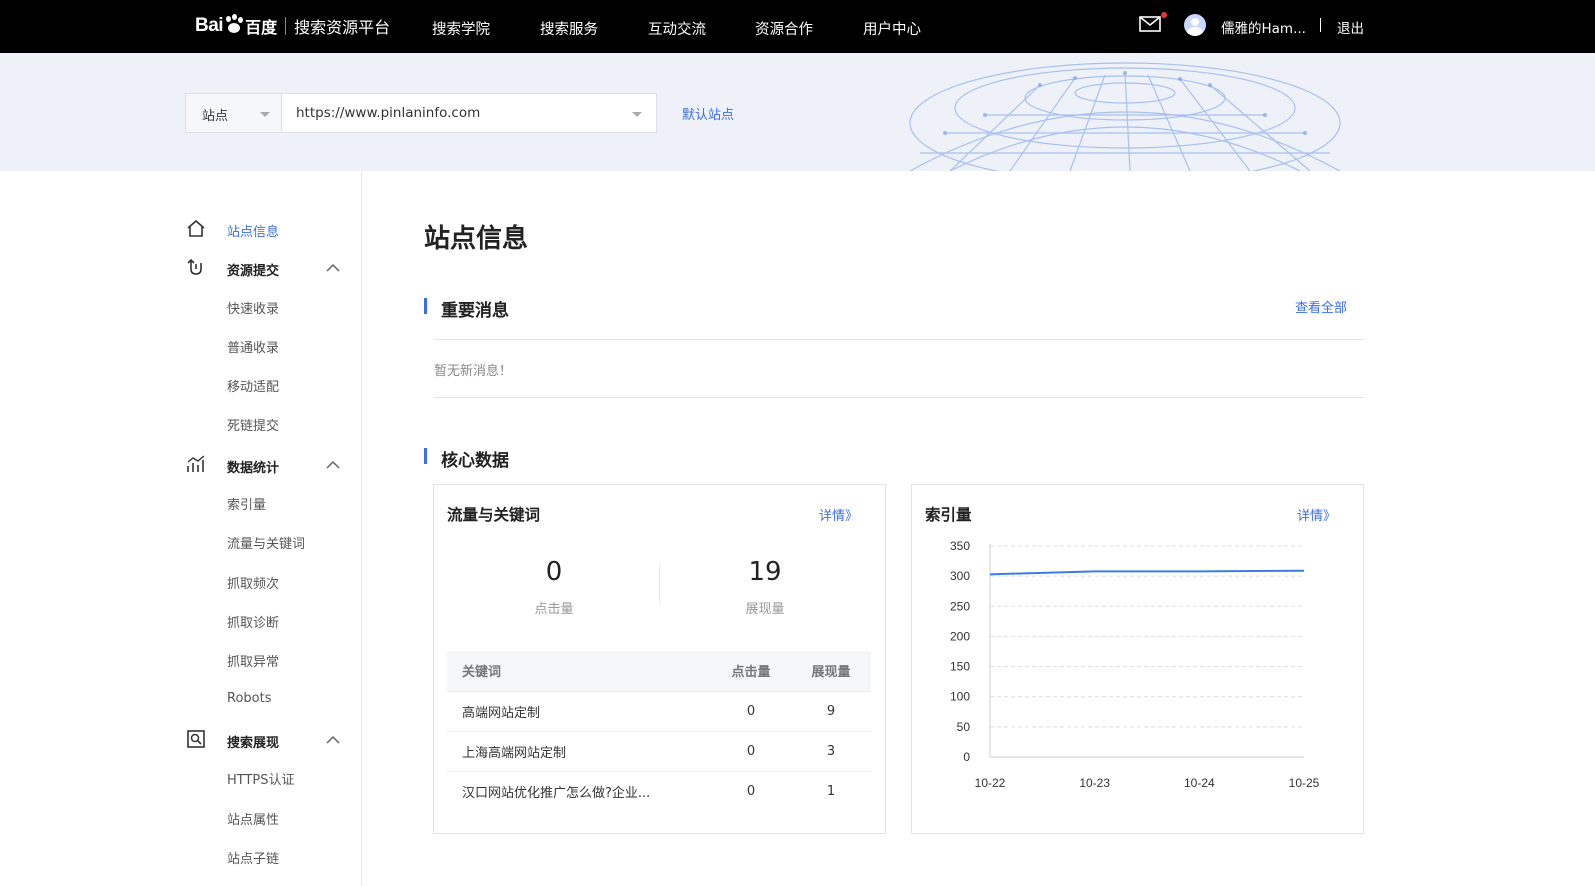 This screenshot has height=886, width=1595. Describe the element at coordinates (960, 606) in the screenshot. I see `y-tick-label: 250` at that location.